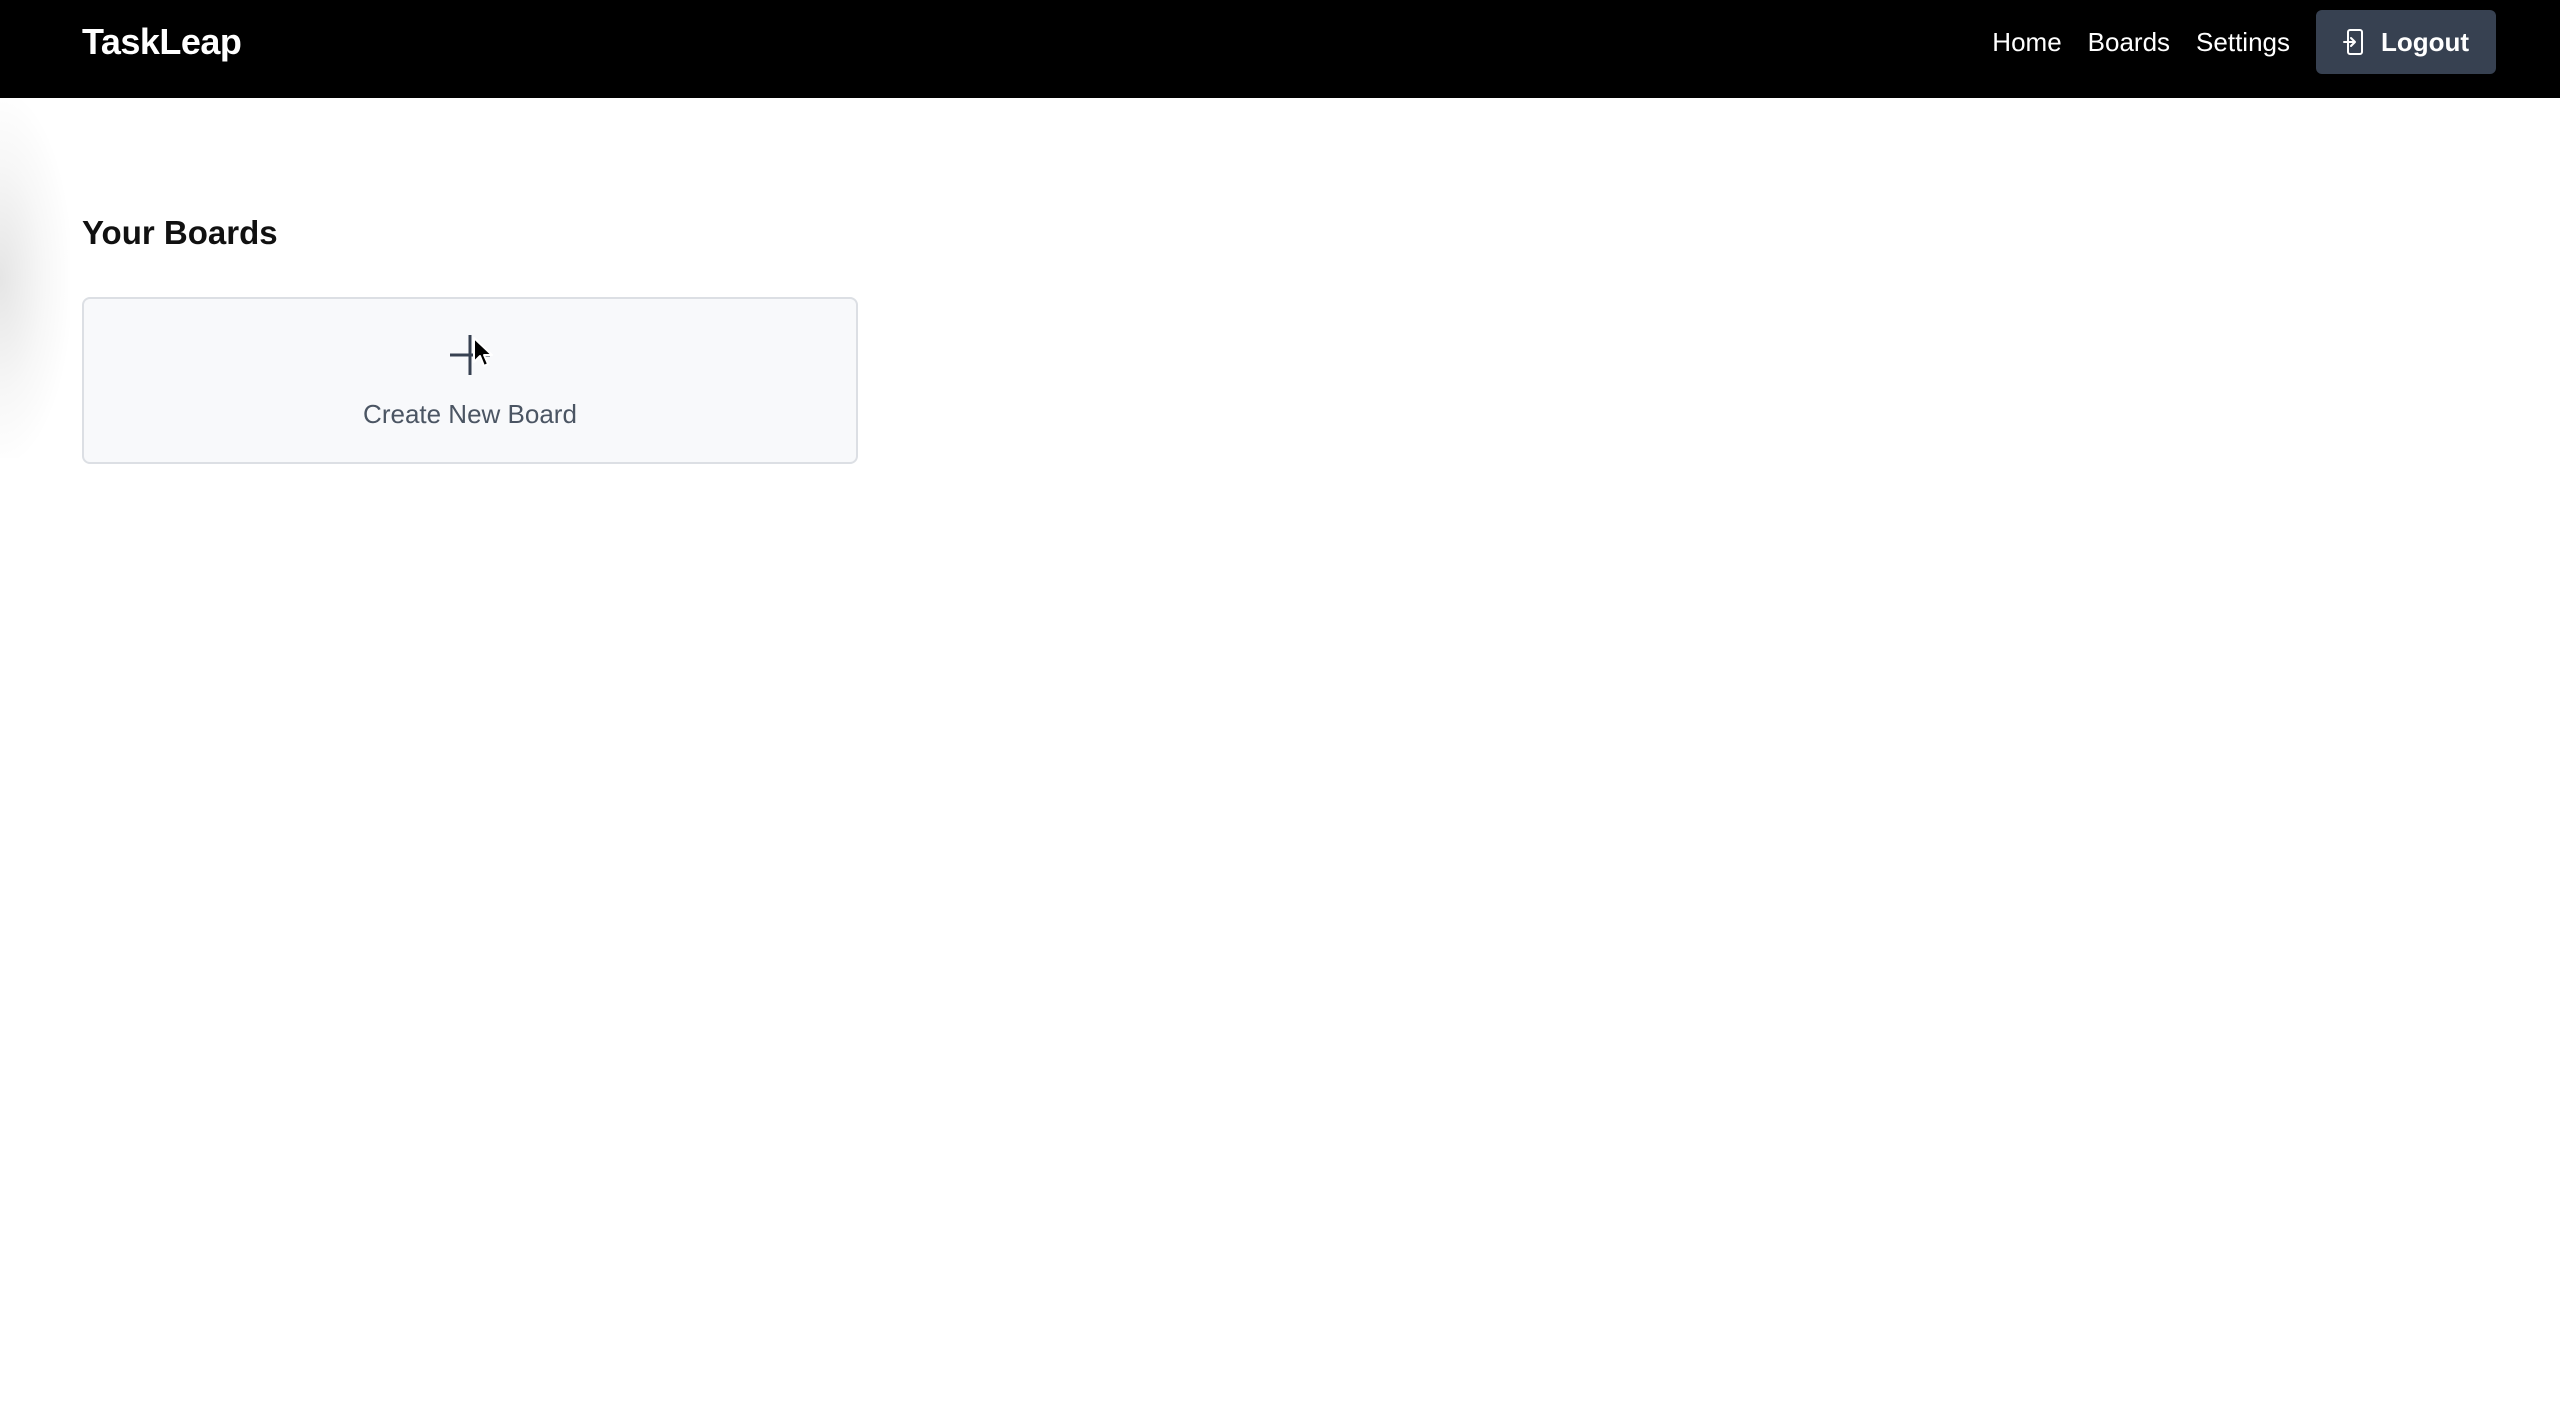 This screenshot has width=2560, height=1404. Describe the element at coordinates (2243, 42) in the screenshot. I see `nav-link-settings: Settings` at that location.